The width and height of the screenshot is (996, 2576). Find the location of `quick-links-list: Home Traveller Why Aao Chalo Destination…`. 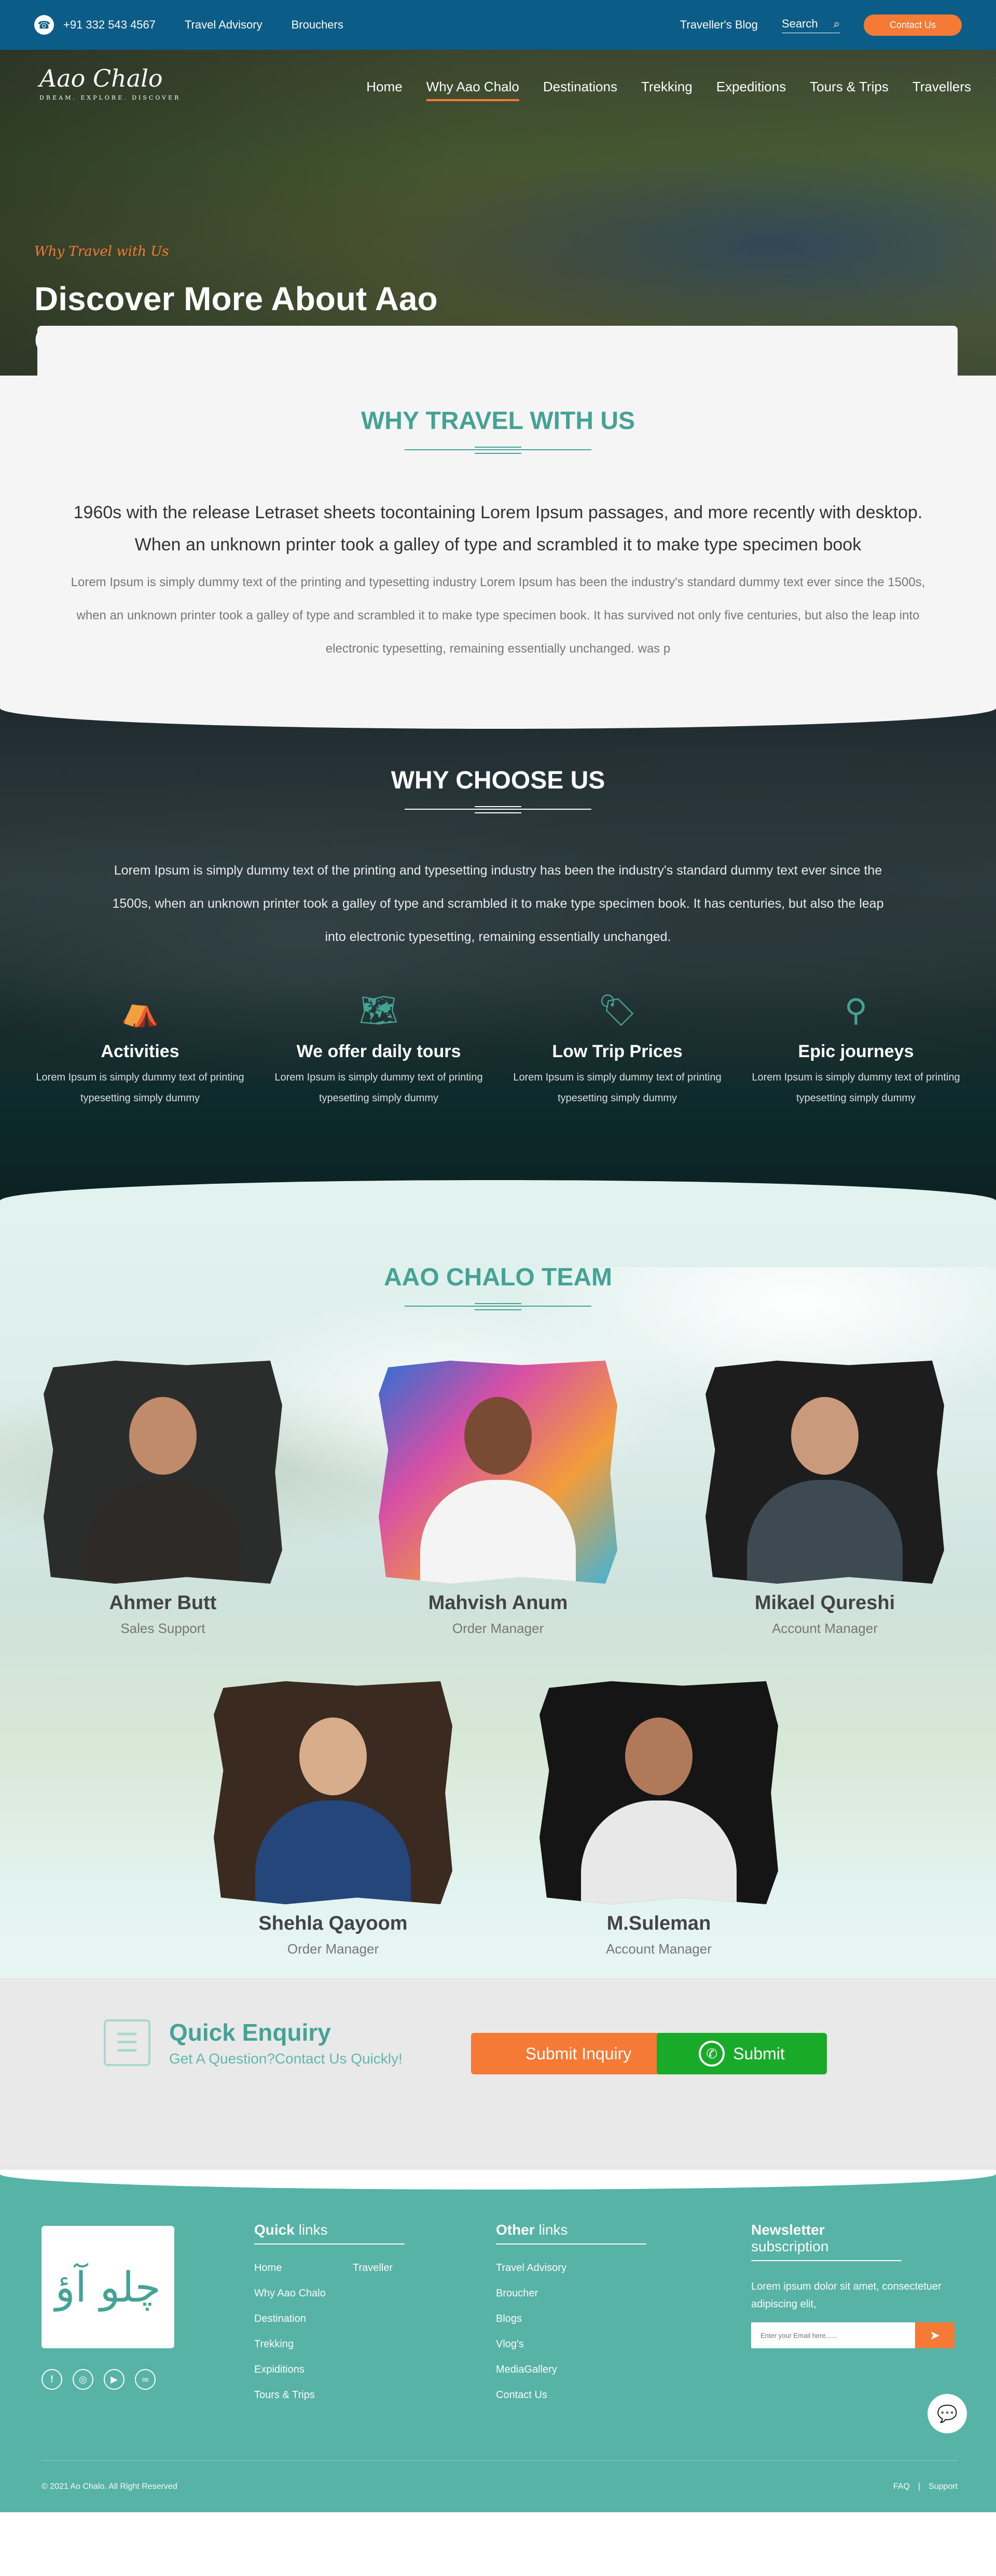

quick-links-list: Home Traveller Why Aao Chalo Destination… is located at coordinates (353, 2331).